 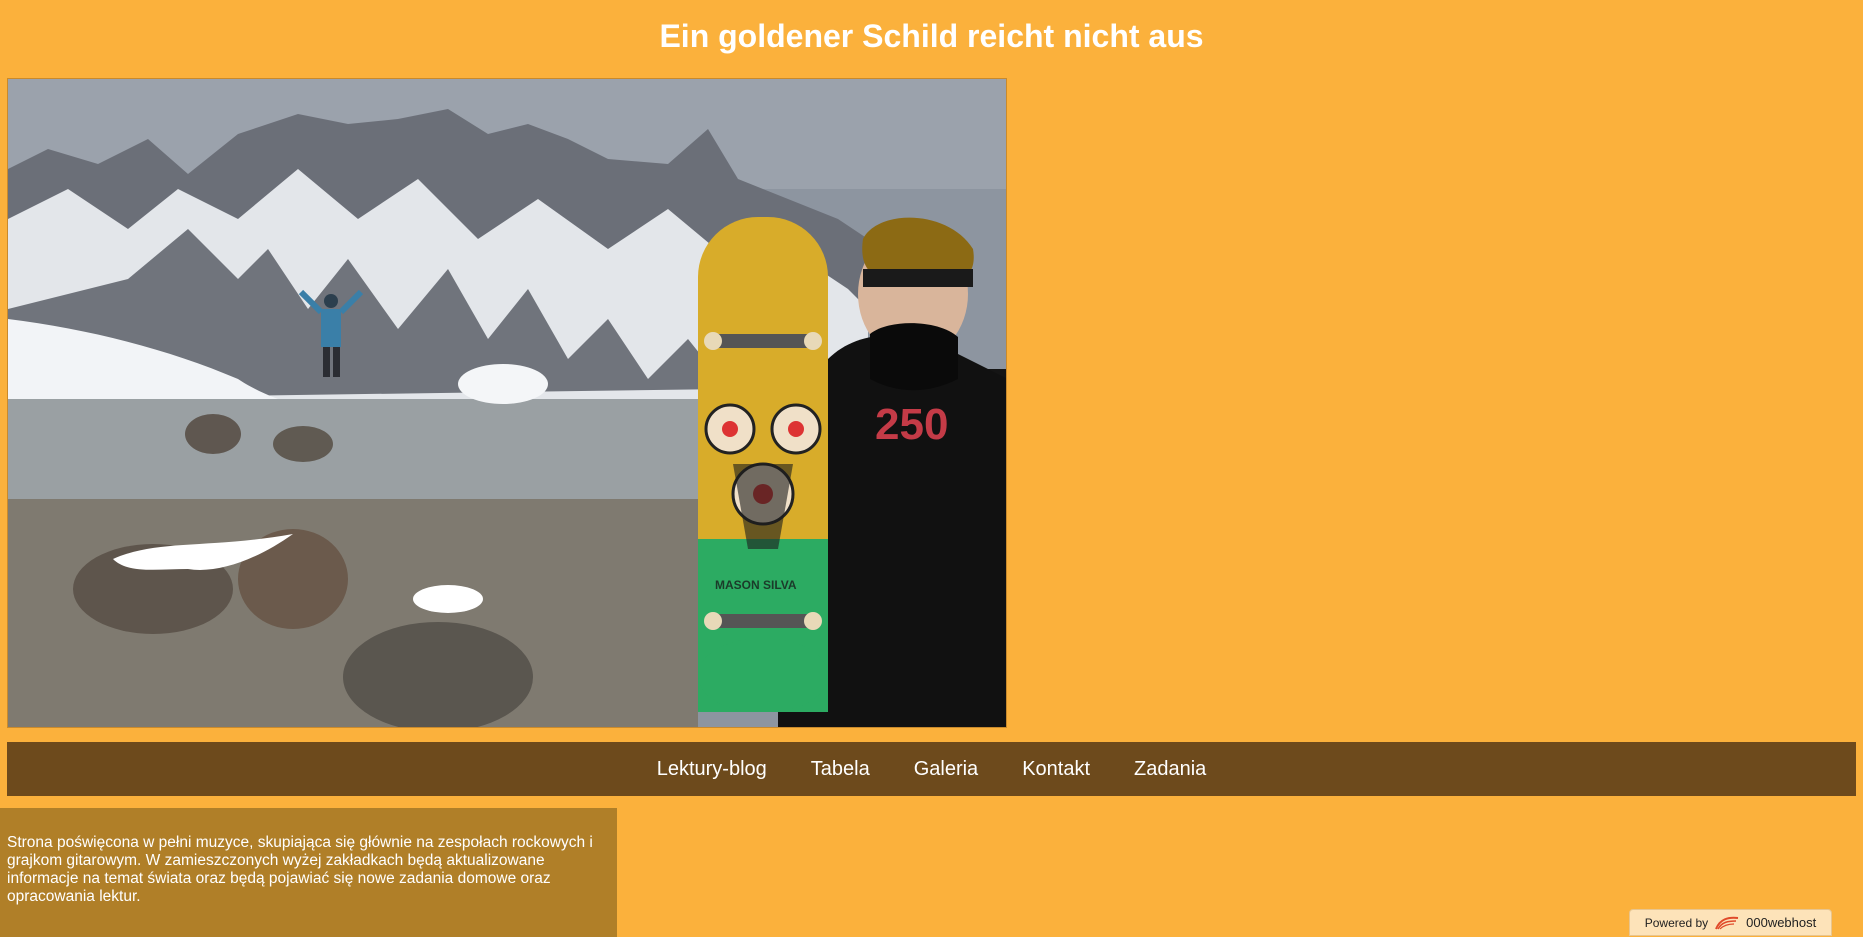 I want to click on webhost-logo-icon, so click(x=1727, y=922).